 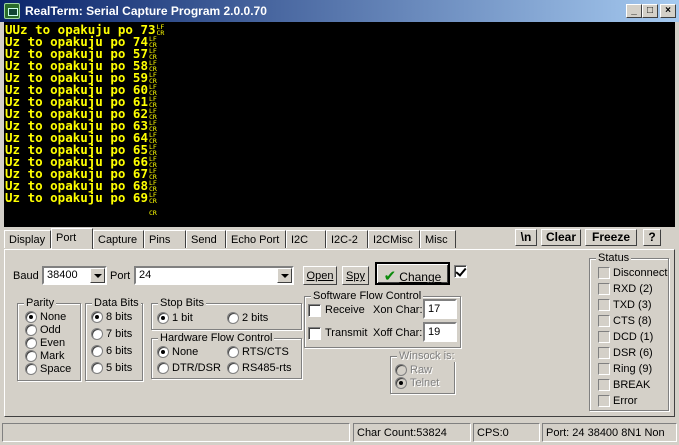 What do you see at coordinates (460, 271) in the screenshot?
I see `change-checkbox` at bounding box center [460, 271].